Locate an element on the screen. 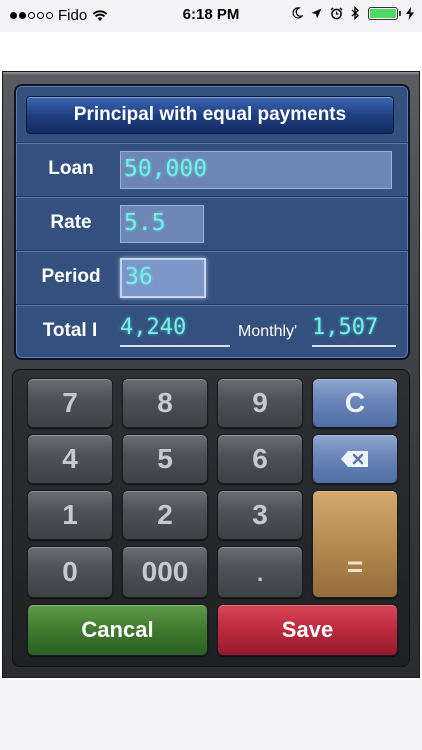 The width and height of the screenshot is (422, 750). key-5: 5 is located at coordinates (165, 459).